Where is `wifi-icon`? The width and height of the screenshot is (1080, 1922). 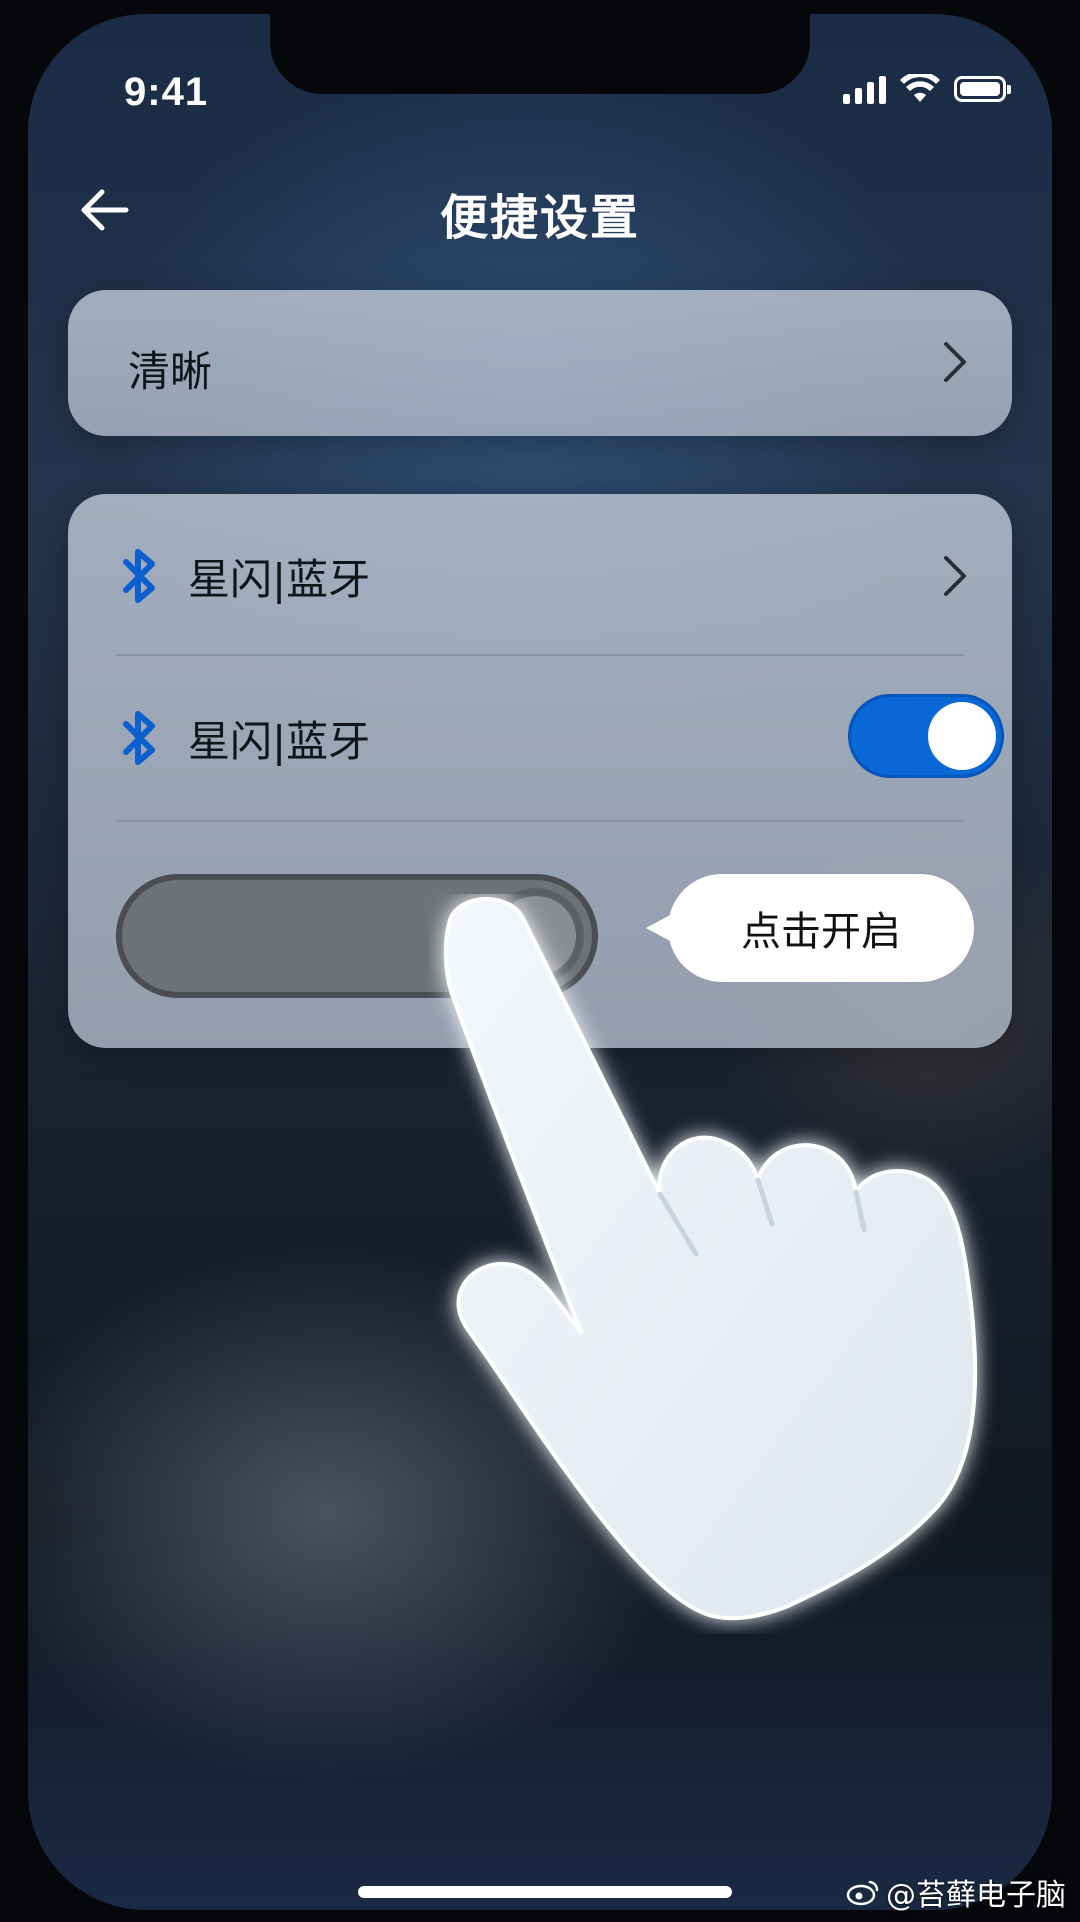 wifi-icon is located at coordinates (920, 88).